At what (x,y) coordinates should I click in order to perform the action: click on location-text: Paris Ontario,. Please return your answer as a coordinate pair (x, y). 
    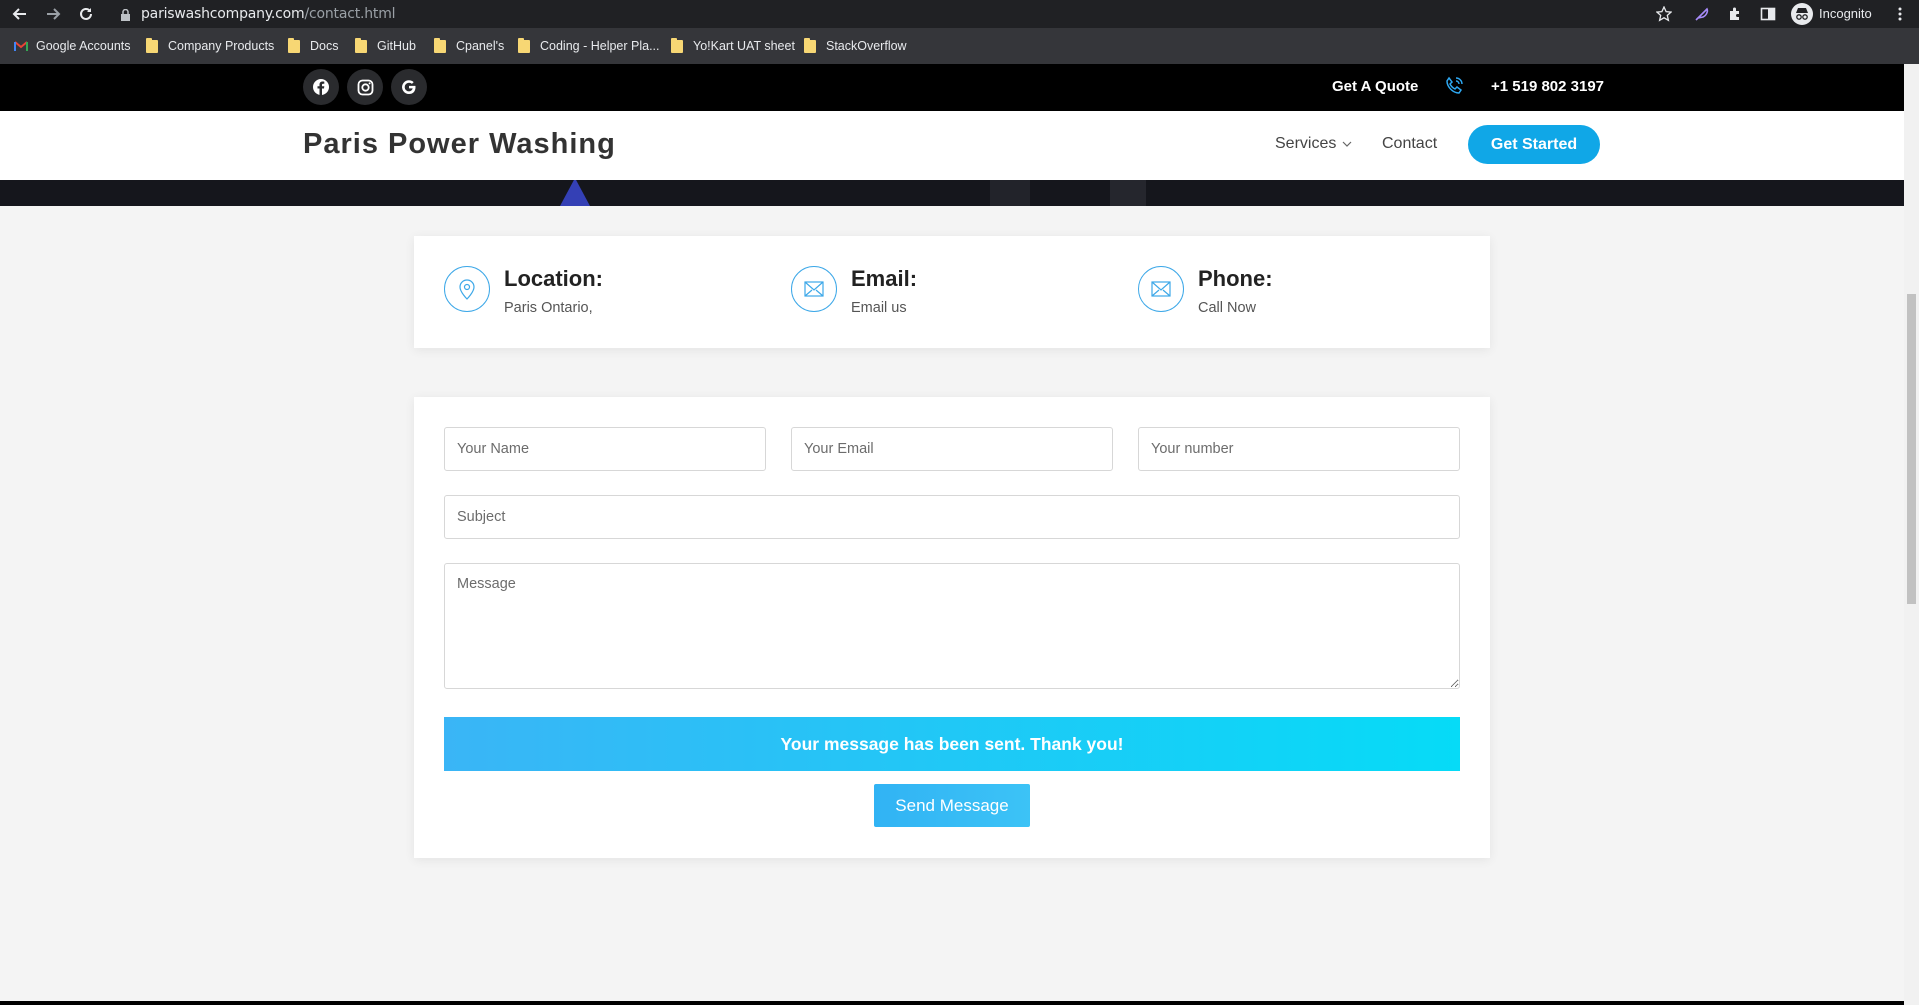
    Looking at the image, I should click on (548, 308).